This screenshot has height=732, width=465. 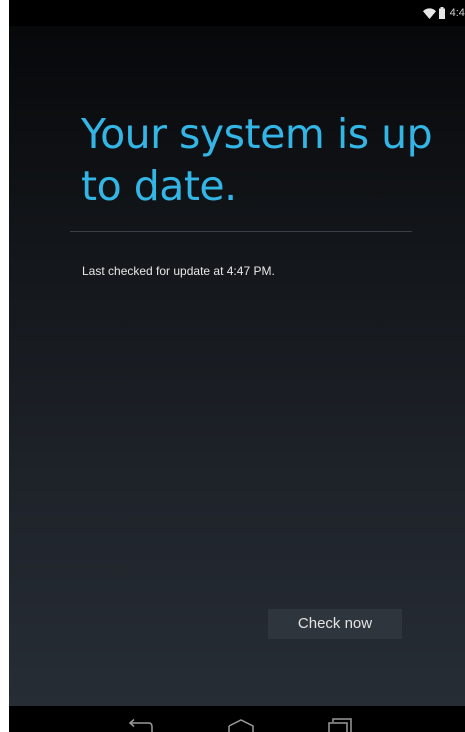 I want to click on status-icons: 4:47, so click(x=443, y=13).